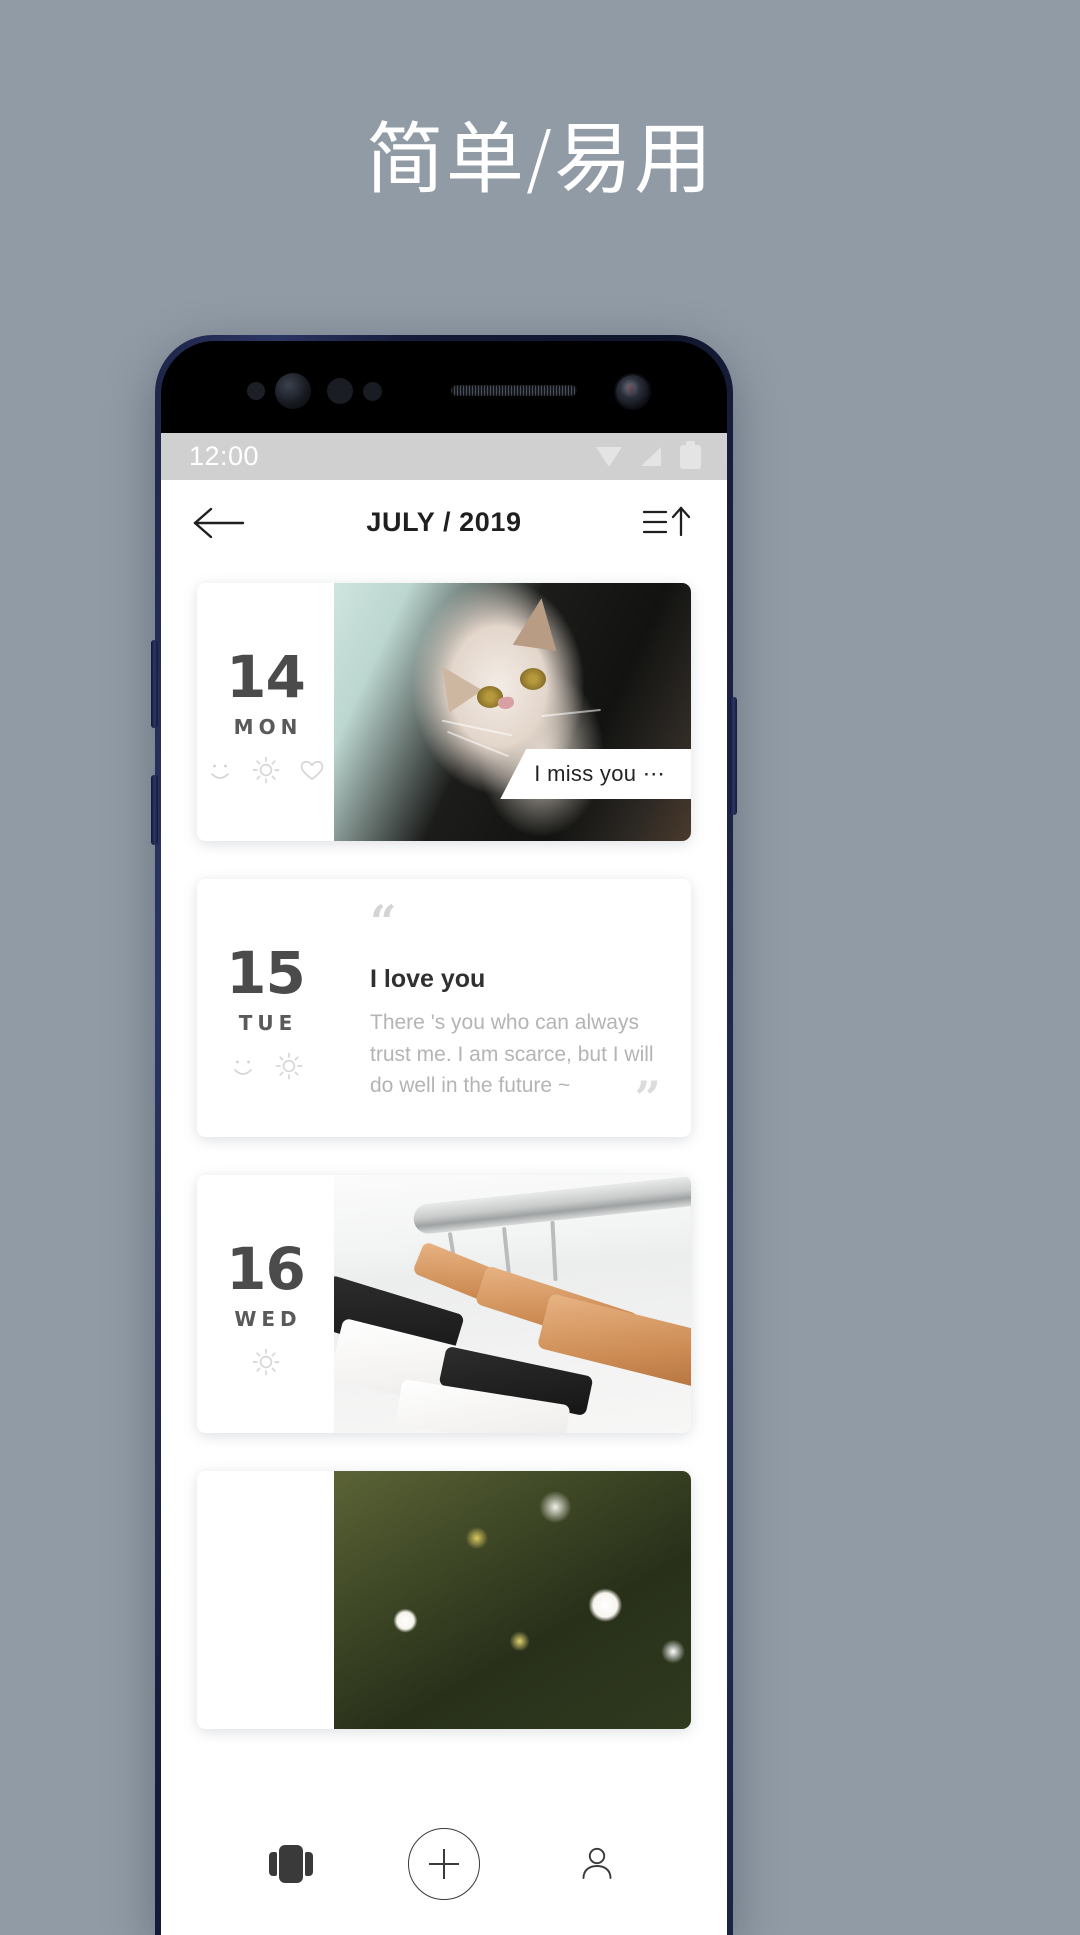 Image resolution: width=1080 pixels, height=1935 pixels. What do you see at coordinates (428, 978) in the screenshot?
I see `quote-title: I love you` at bounding box center [428, 978].